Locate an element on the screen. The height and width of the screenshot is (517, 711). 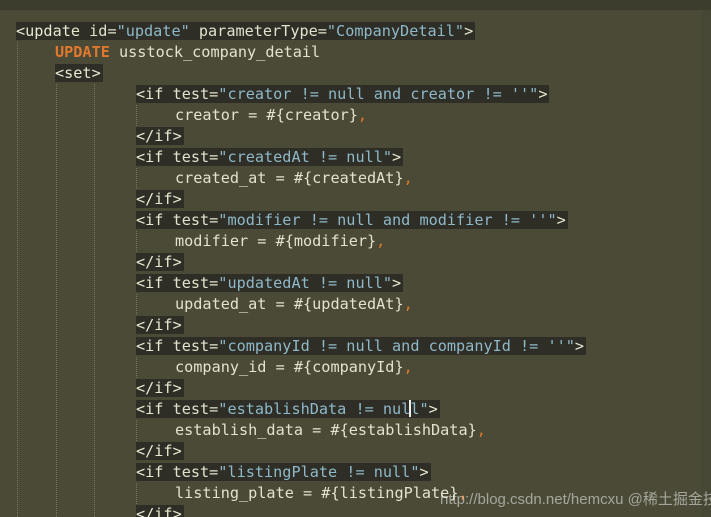
code-line: UPDATE usstock_company_detail is located at coordinates (187, 52).